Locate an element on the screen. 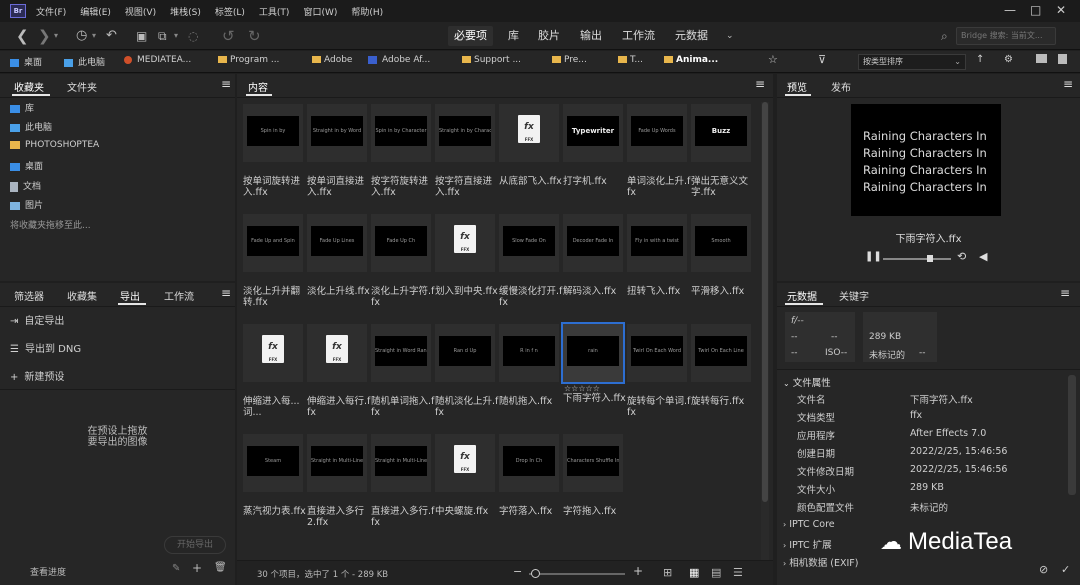 This screenshot has width=1080, height=585. refine-dropdown-icon: ▾ is located at coordinates (176, 36).